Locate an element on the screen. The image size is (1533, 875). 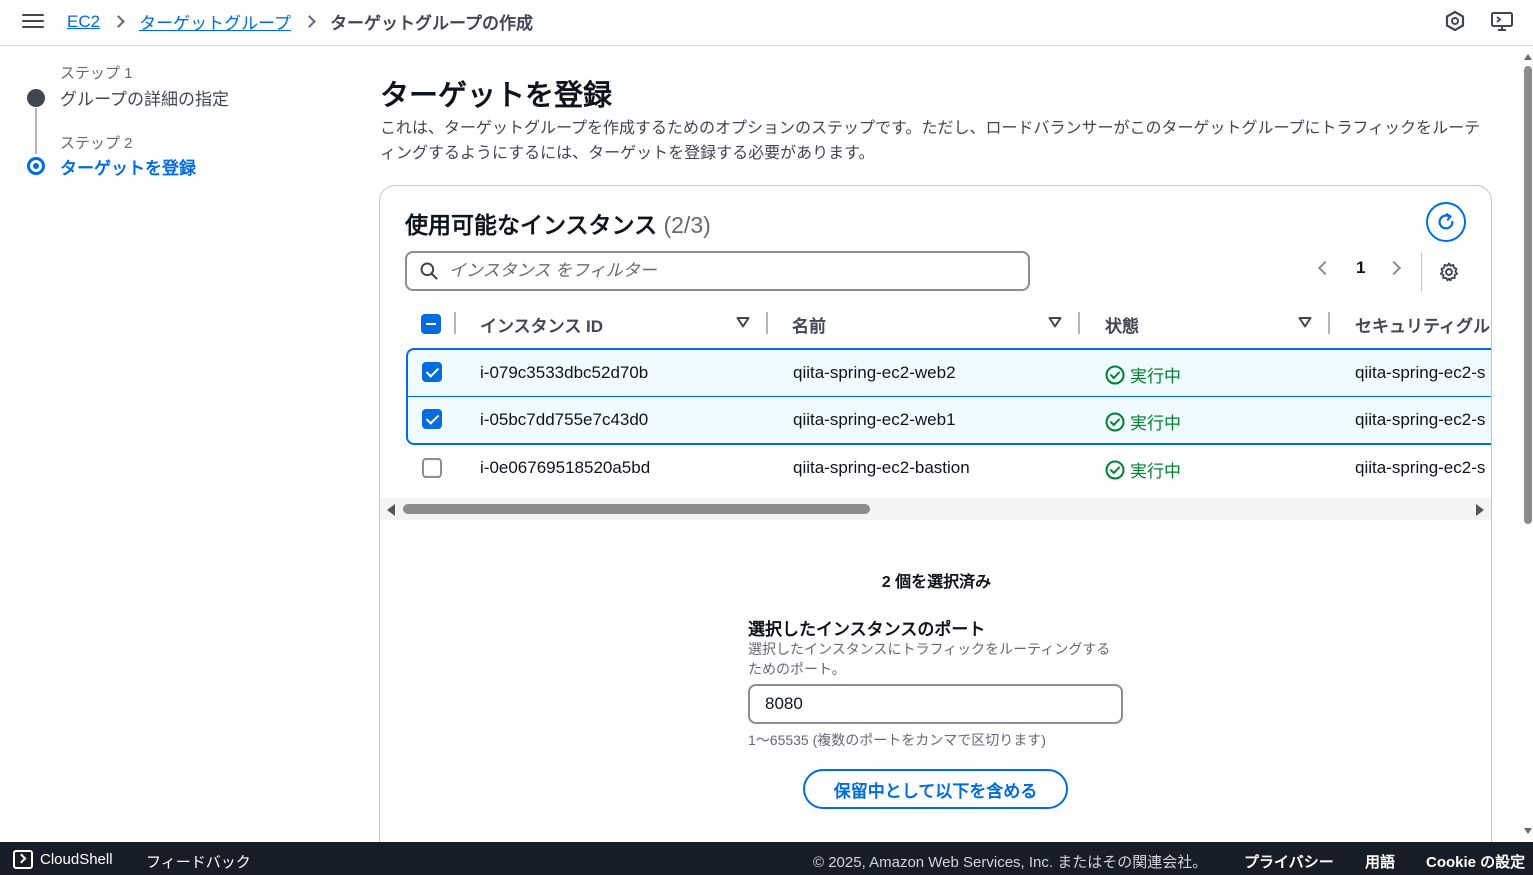
cloudshell-button: CloudShell is located at coordinates (63, 859).